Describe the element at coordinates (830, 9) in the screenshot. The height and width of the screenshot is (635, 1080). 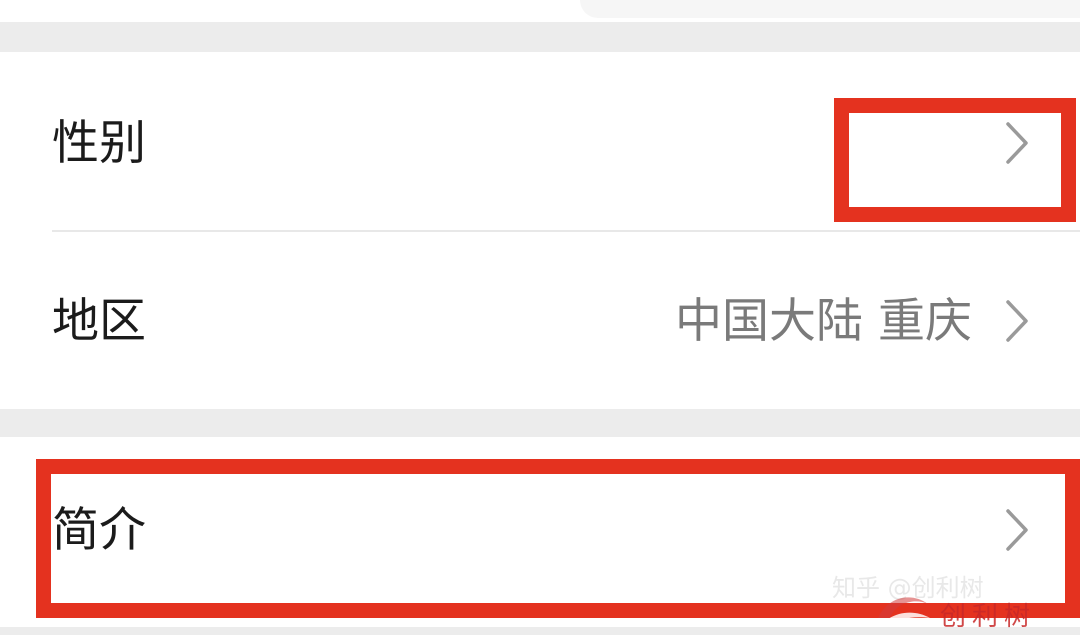
I see `top-blur` at that location.